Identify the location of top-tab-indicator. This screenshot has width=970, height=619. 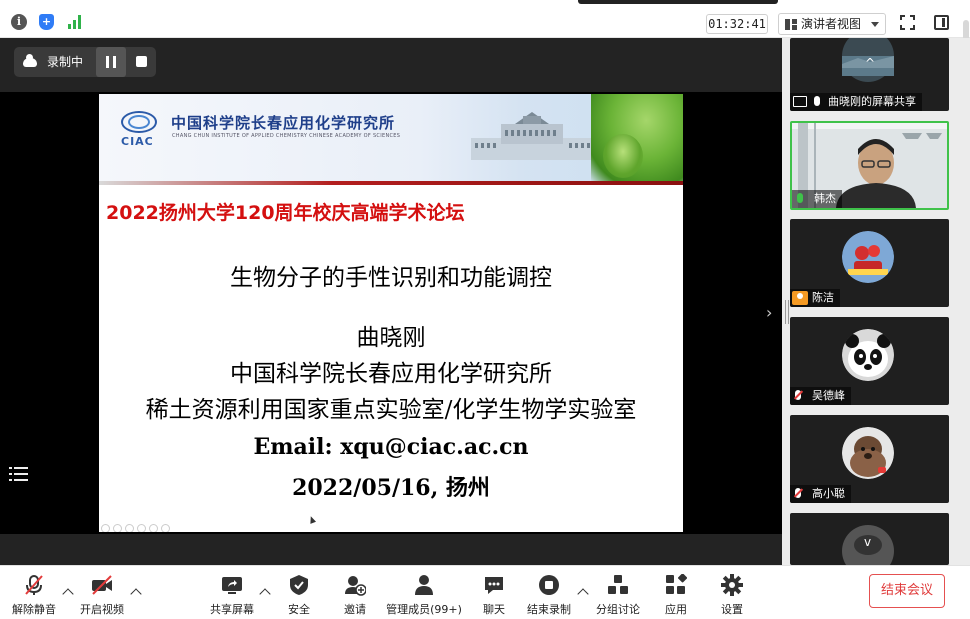
(678, 2).